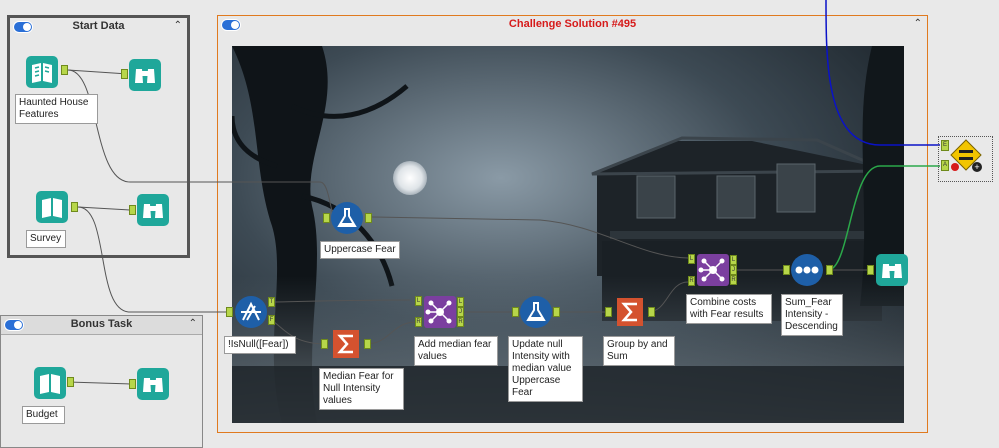  What do you see at coordinates (945, 165) in the screenshot?
I see `actual-anchor: A` at bounding box center [945, 165].